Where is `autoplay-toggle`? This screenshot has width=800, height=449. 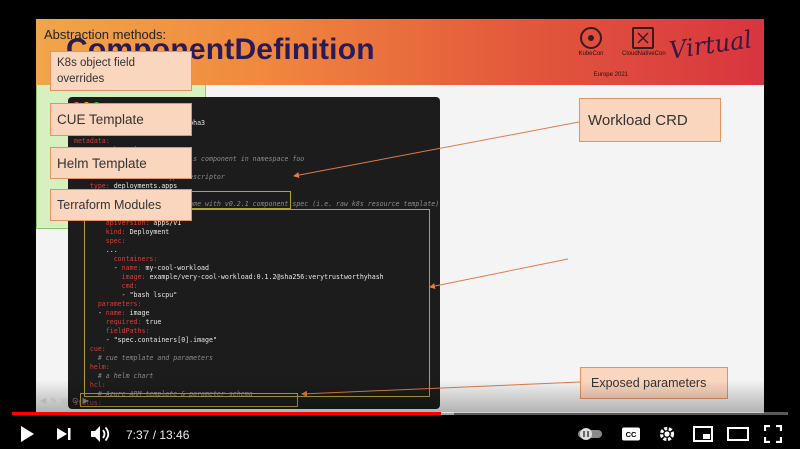
autoplay-toggle is located at coordinates (590, 434).